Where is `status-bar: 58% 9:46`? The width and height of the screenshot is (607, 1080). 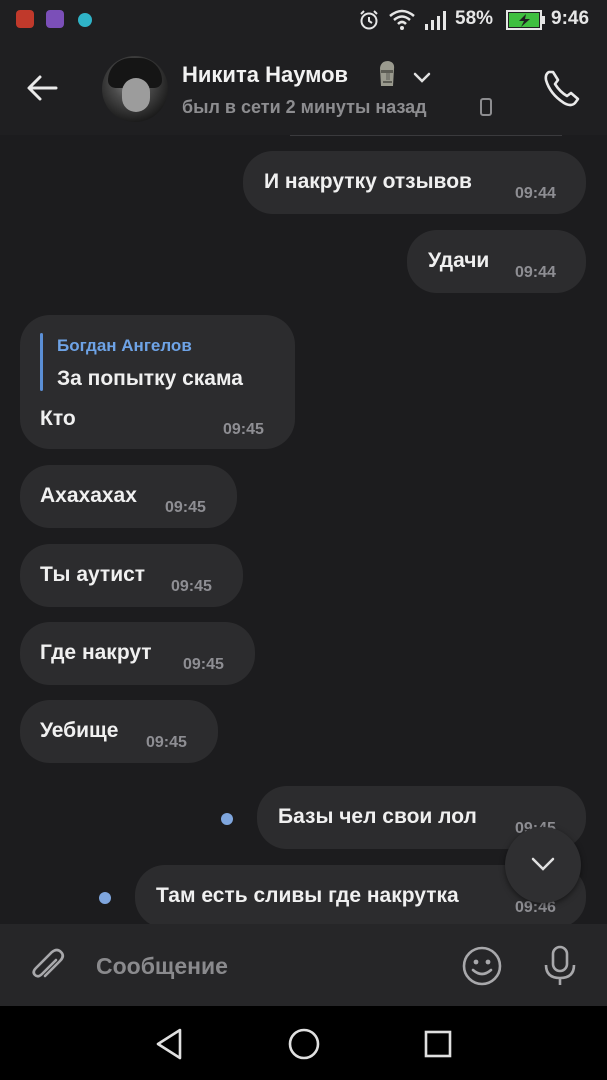
status-bar: 58% 9:46 is located at coordinates (303, 20).